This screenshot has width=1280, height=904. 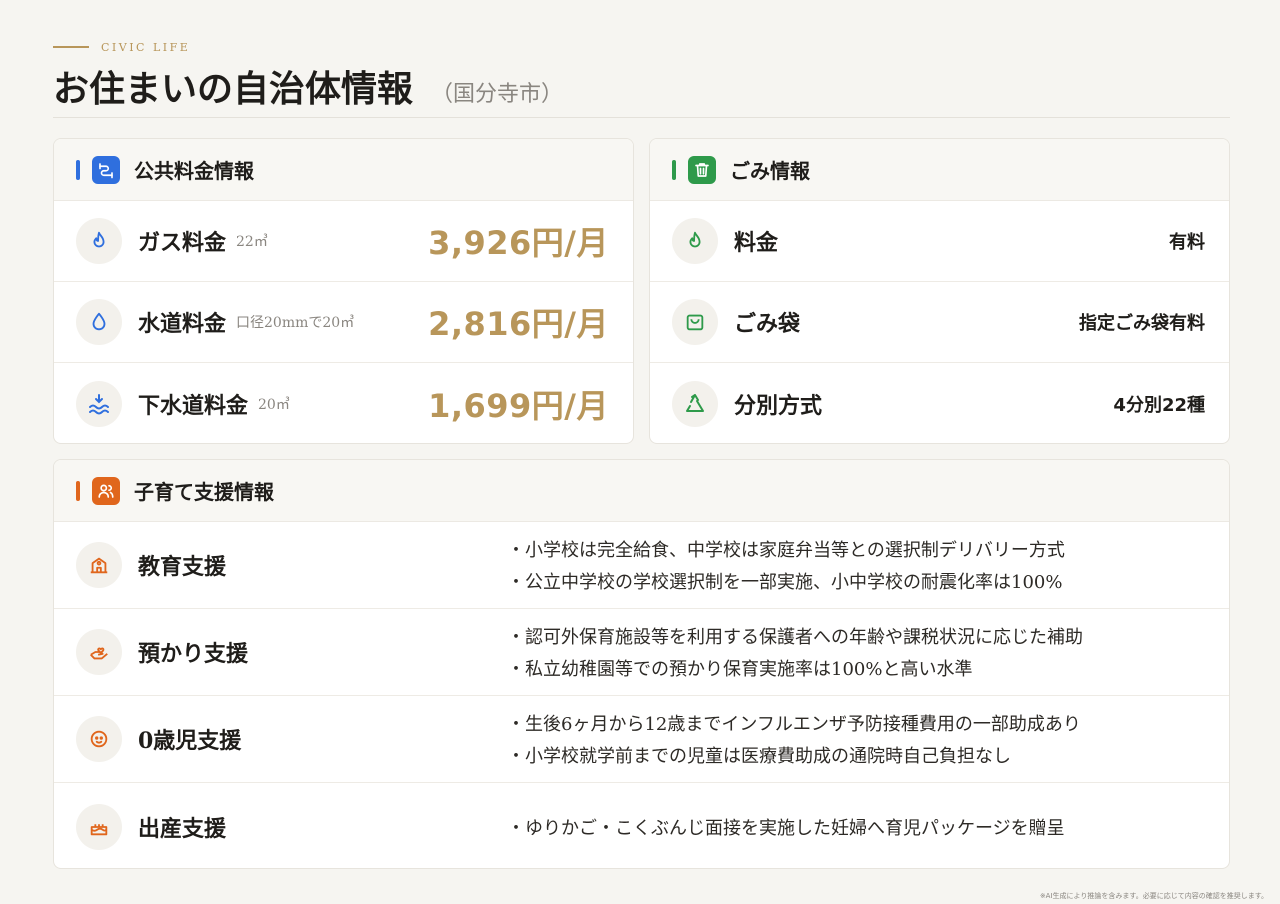 I want to click on garbage-title: ごみ情報, so click(x=770, y=171).